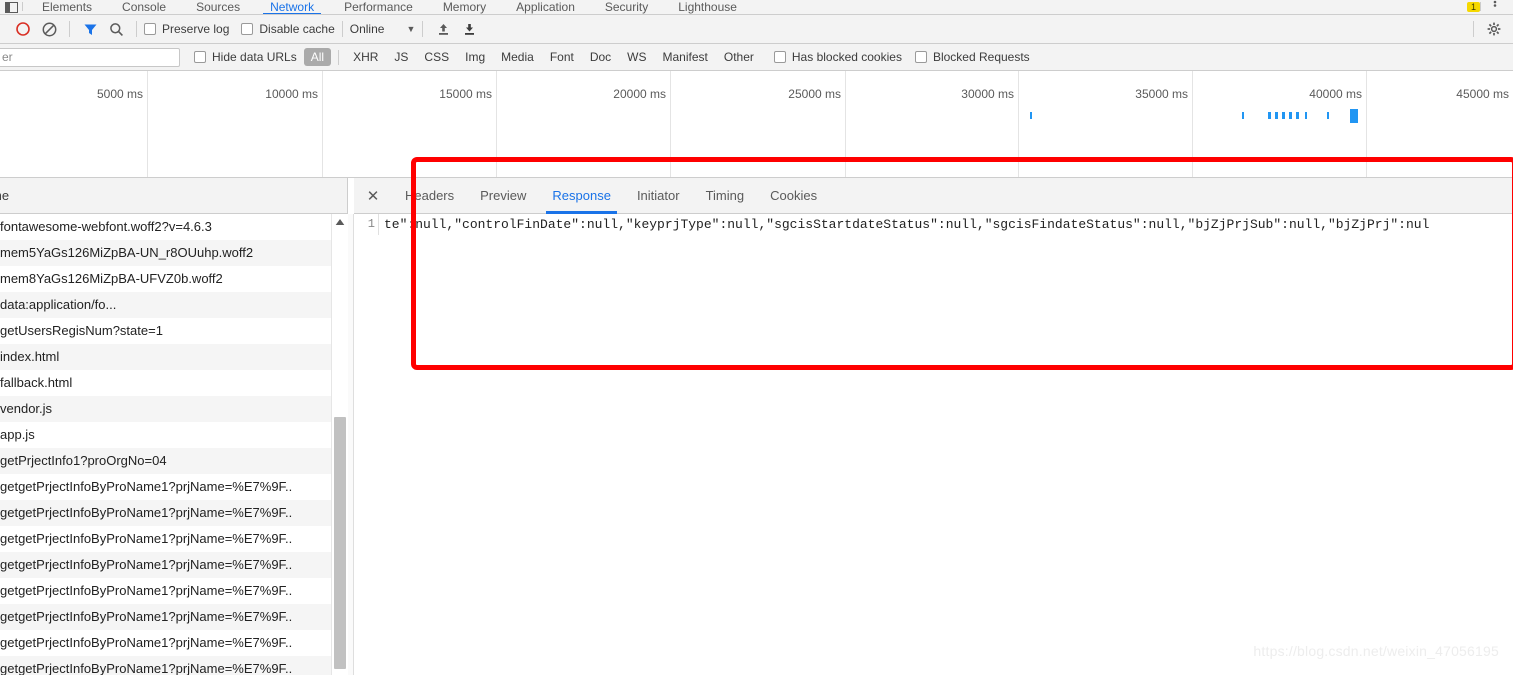 This screenshot has width=1513, height=675. What do you see at coordinates (365, 57) in the screenshot?
I see `filter-chip-xhr: XHR` at bounding box center [365, 57].